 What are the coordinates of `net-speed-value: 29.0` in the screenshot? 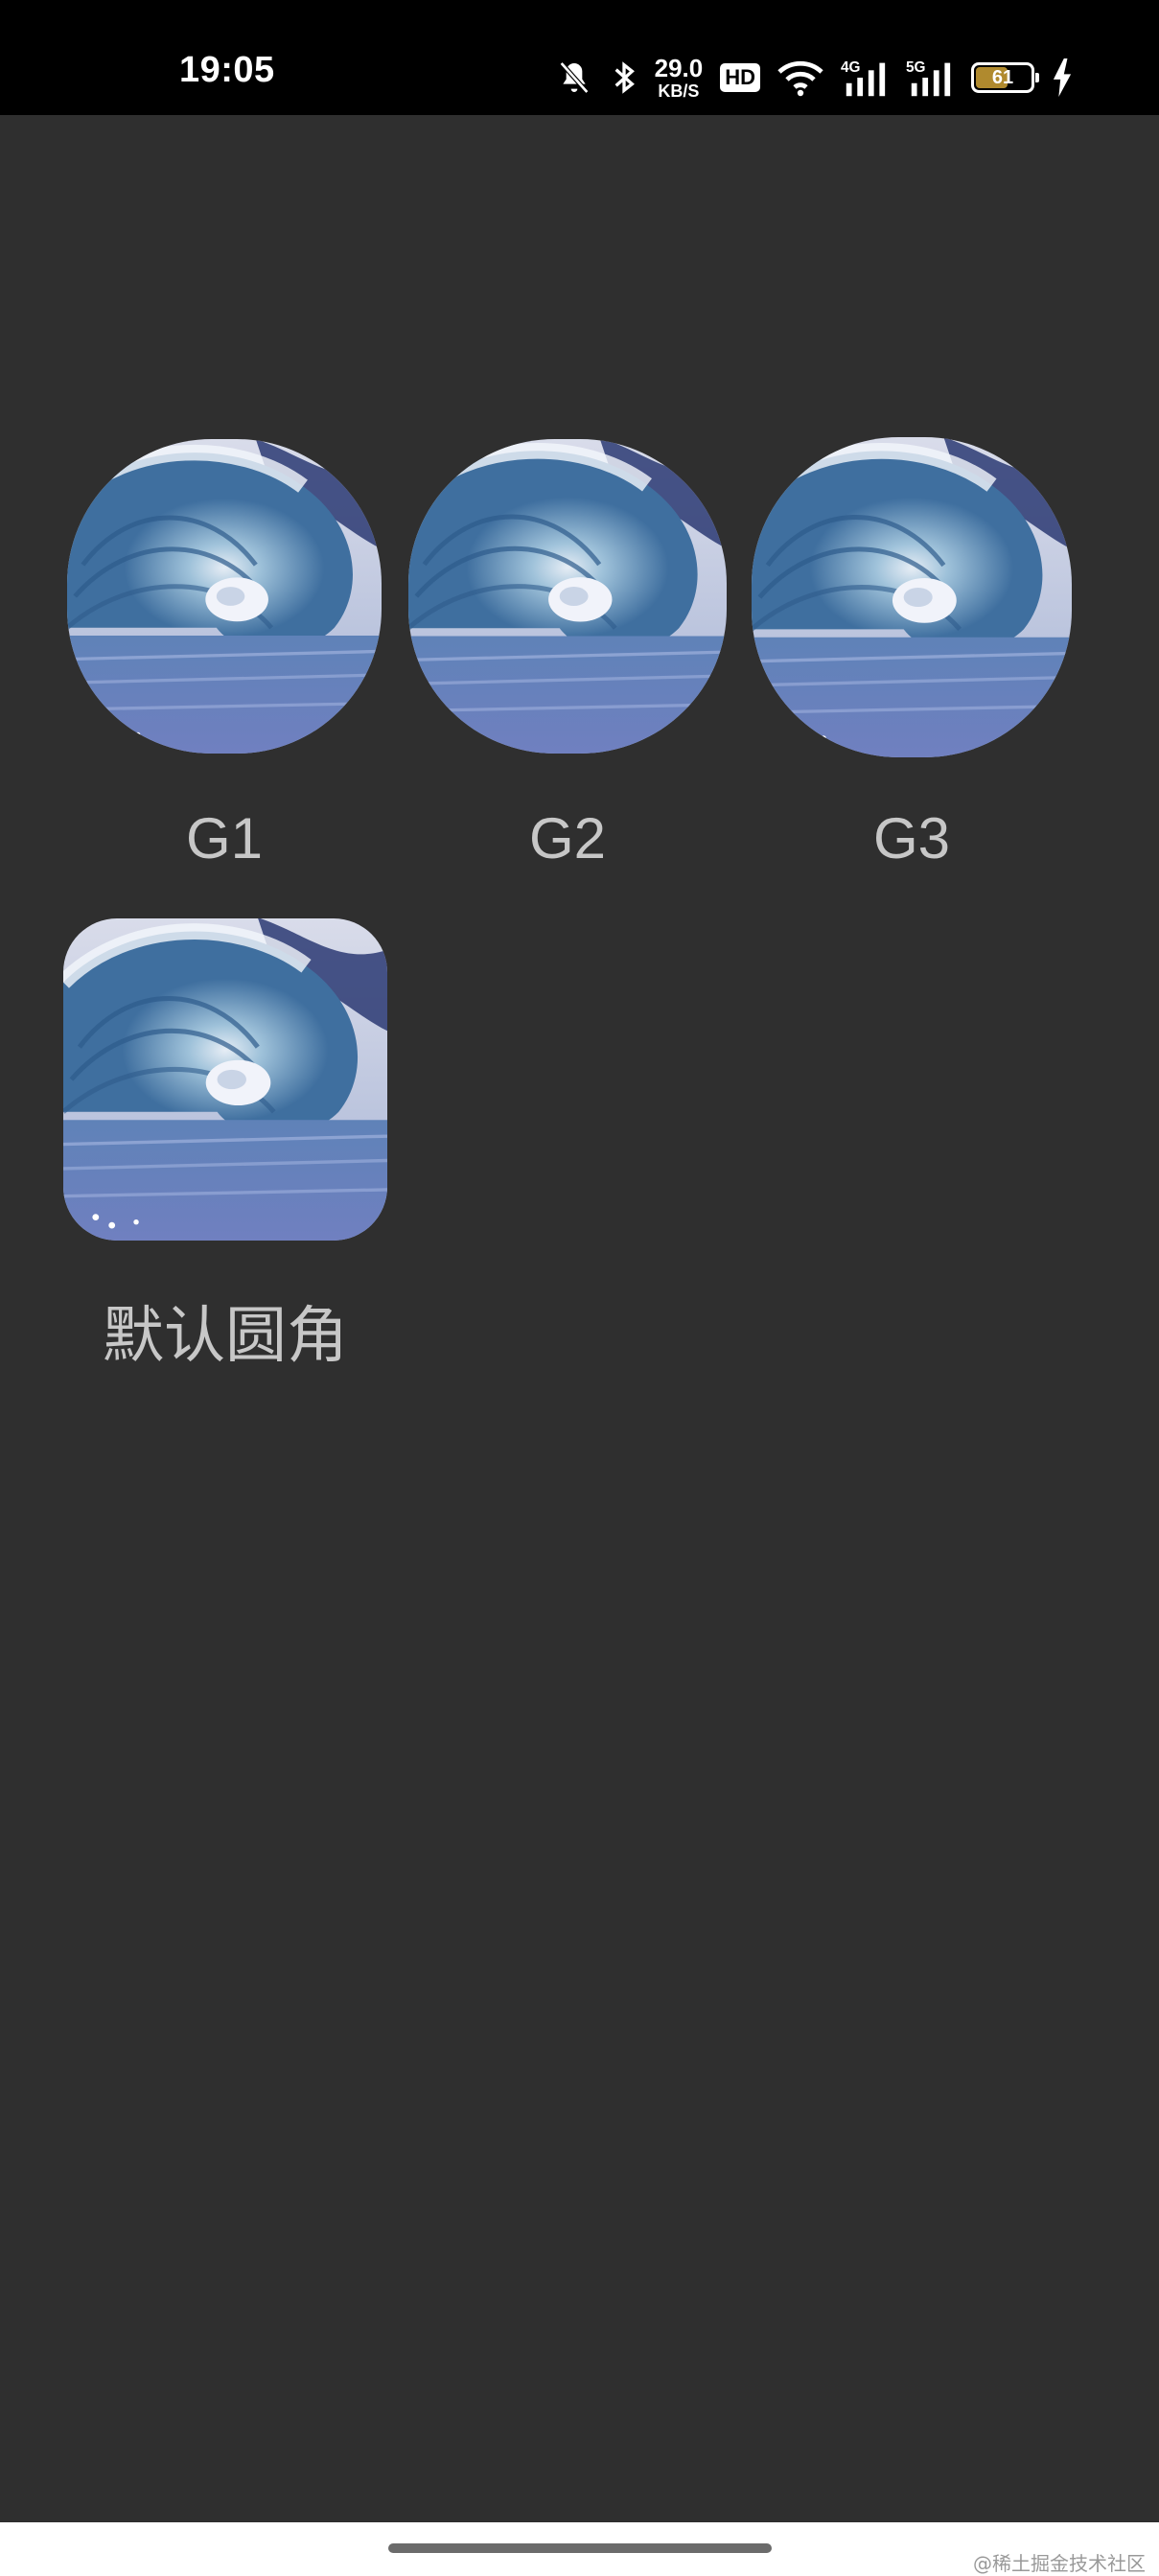 It's located at (679, 68).